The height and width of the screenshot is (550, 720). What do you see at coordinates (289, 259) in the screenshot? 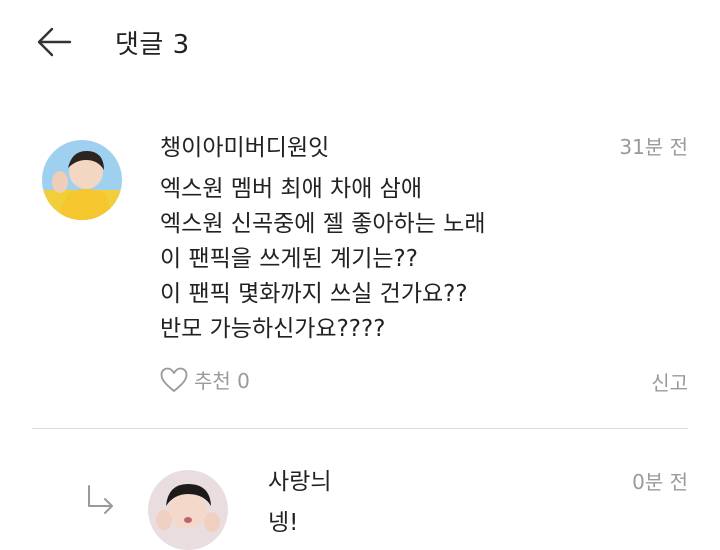
I see `comment-body-line: 이 팬픽을 쓰게된 계기는??` at bounding box center [289, 259].